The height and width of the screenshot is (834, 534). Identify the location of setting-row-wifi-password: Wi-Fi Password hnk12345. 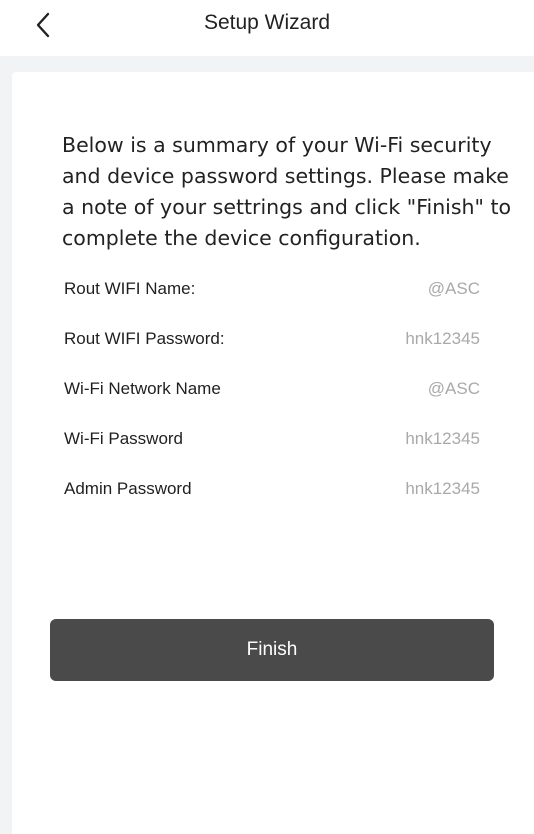
(272, 439).